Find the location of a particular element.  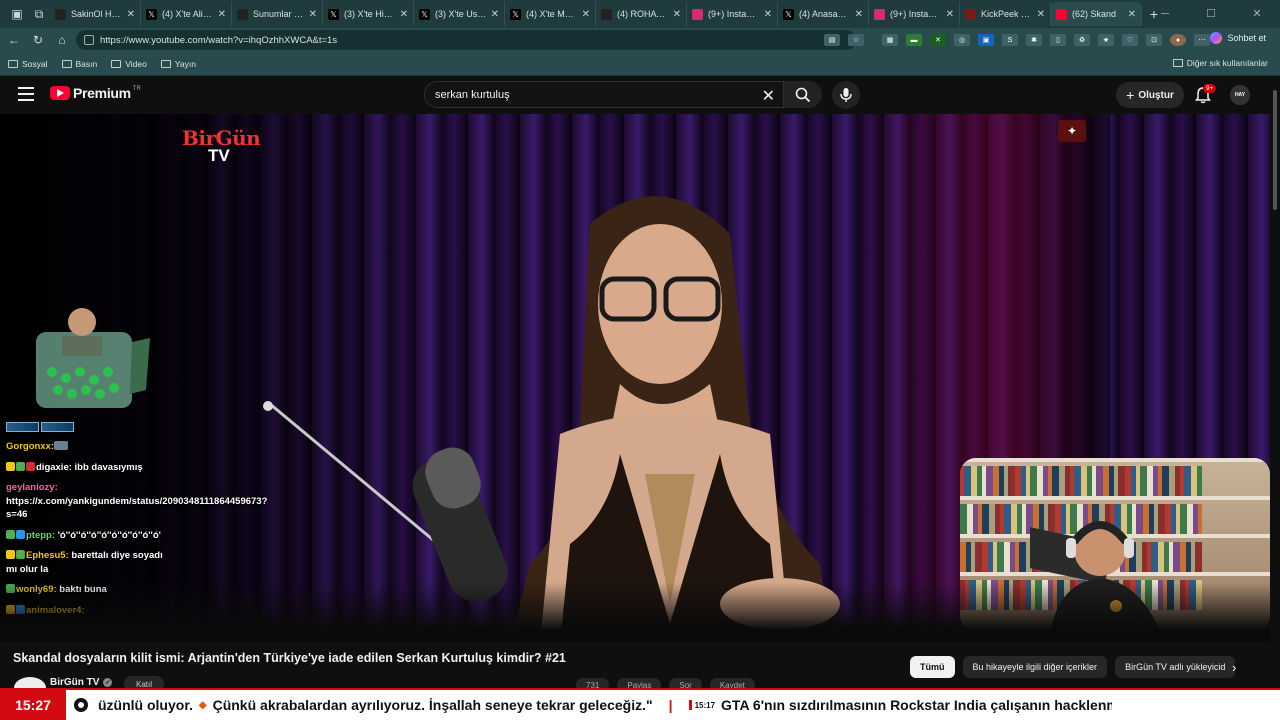

ticker-clock: 15:27 is located at coordinates (33, 705).